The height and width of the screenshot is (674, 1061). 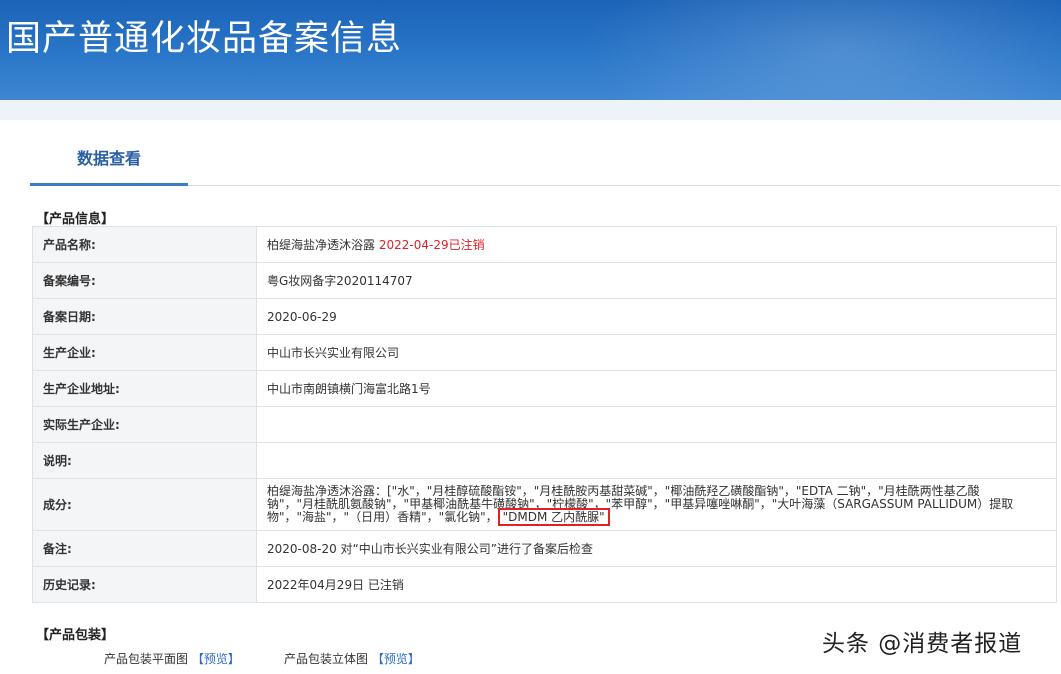 I want to click on description-label: 说明:, so click(x=144, y=460).